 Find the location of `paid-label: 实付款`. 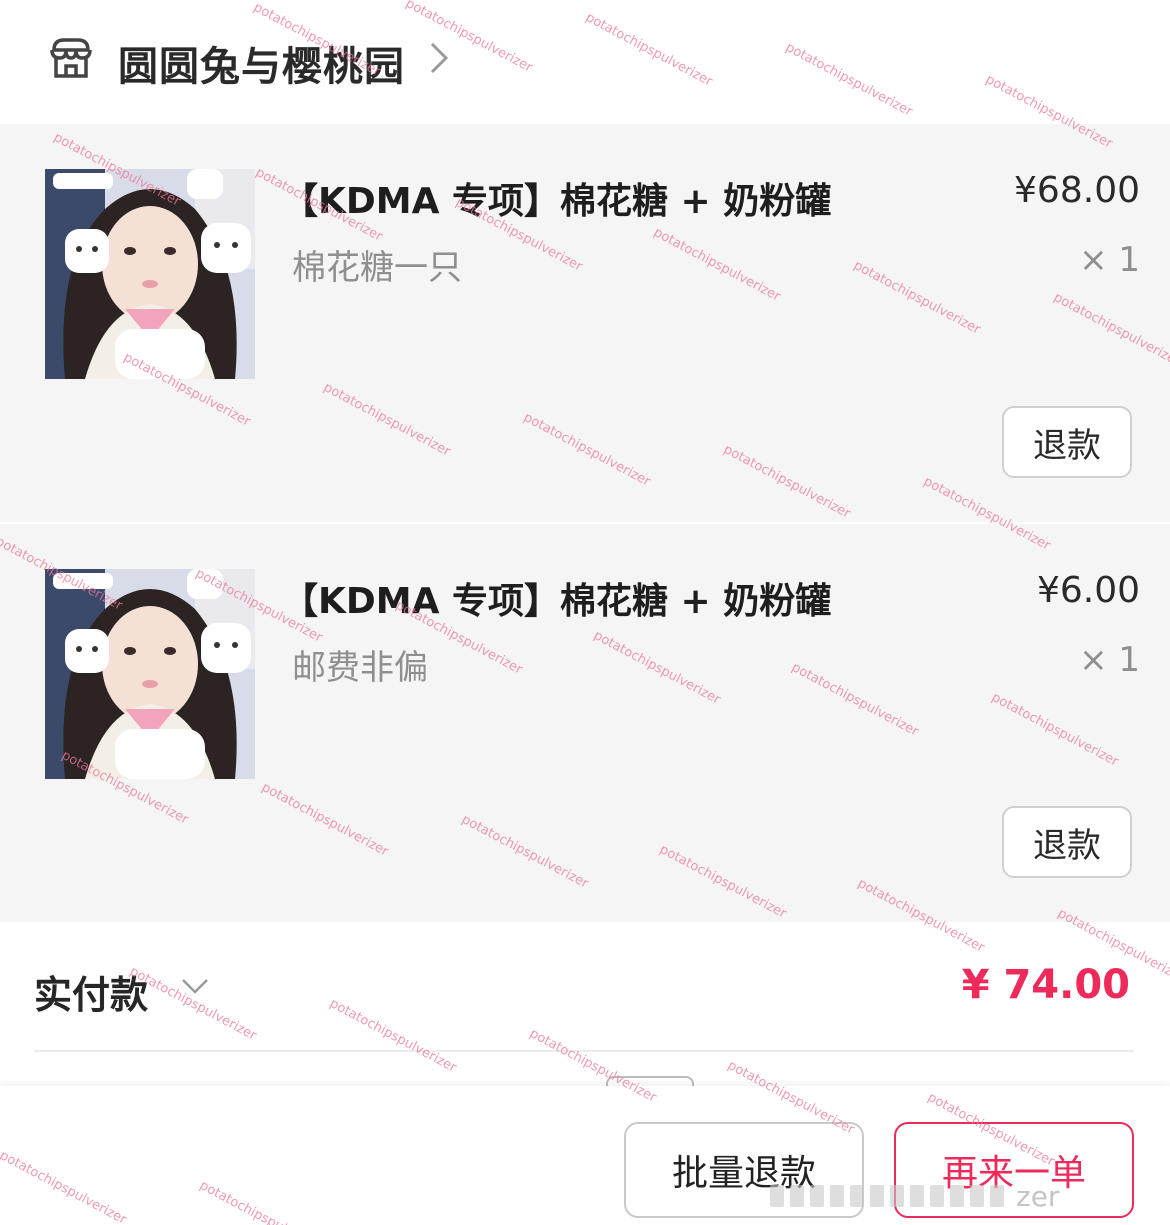

paid-label: 实付款 is located at coordinates (91, 995).